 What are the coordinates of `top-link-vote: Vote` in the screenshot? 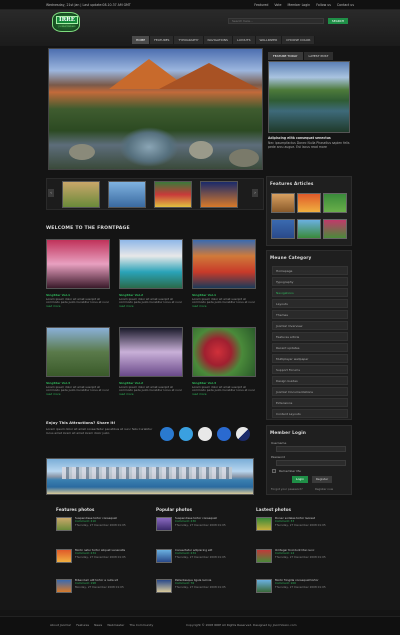 It's located at (277, 5).